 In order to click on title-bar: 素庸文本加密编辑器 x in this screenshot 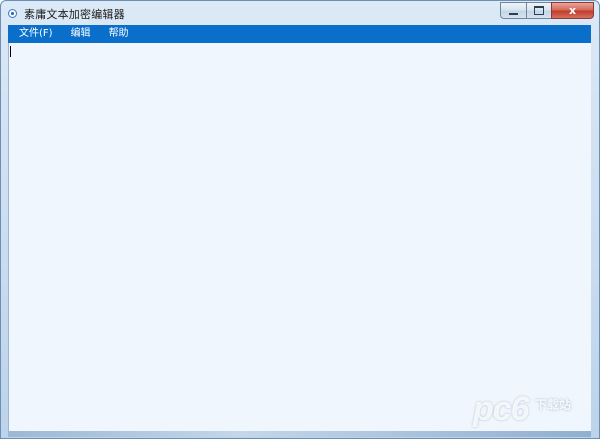, I will do `click(300, 13)`.